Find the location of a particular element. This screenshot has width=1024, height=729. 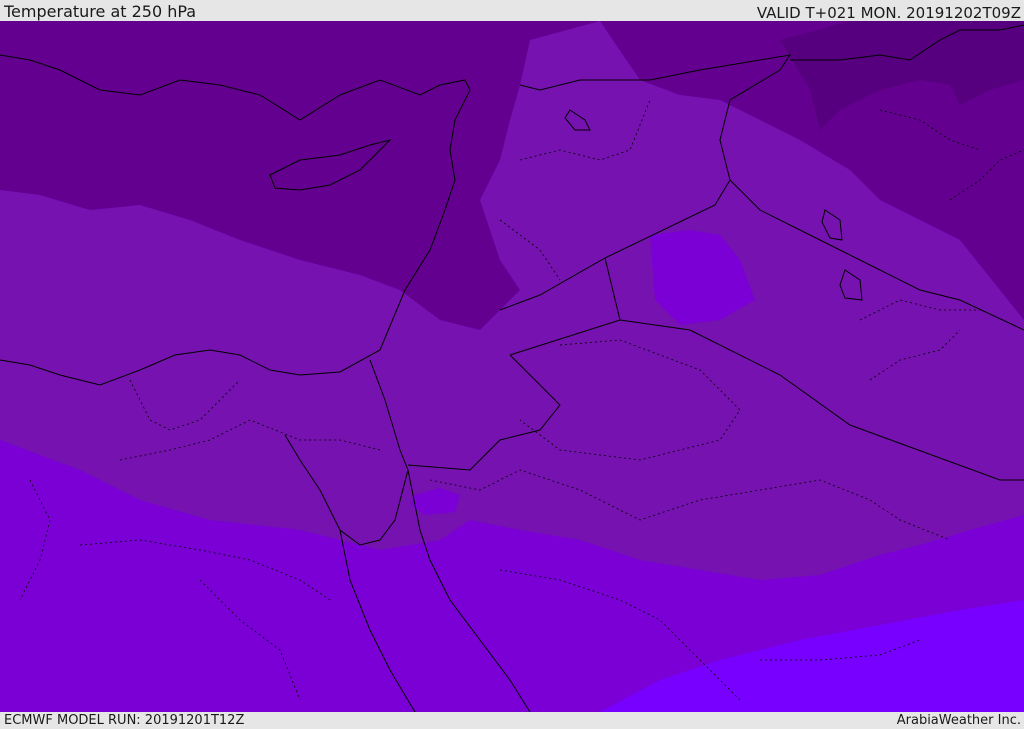

brand-label: ArabiaWeather Inc. is located at coordinates (958, 720).